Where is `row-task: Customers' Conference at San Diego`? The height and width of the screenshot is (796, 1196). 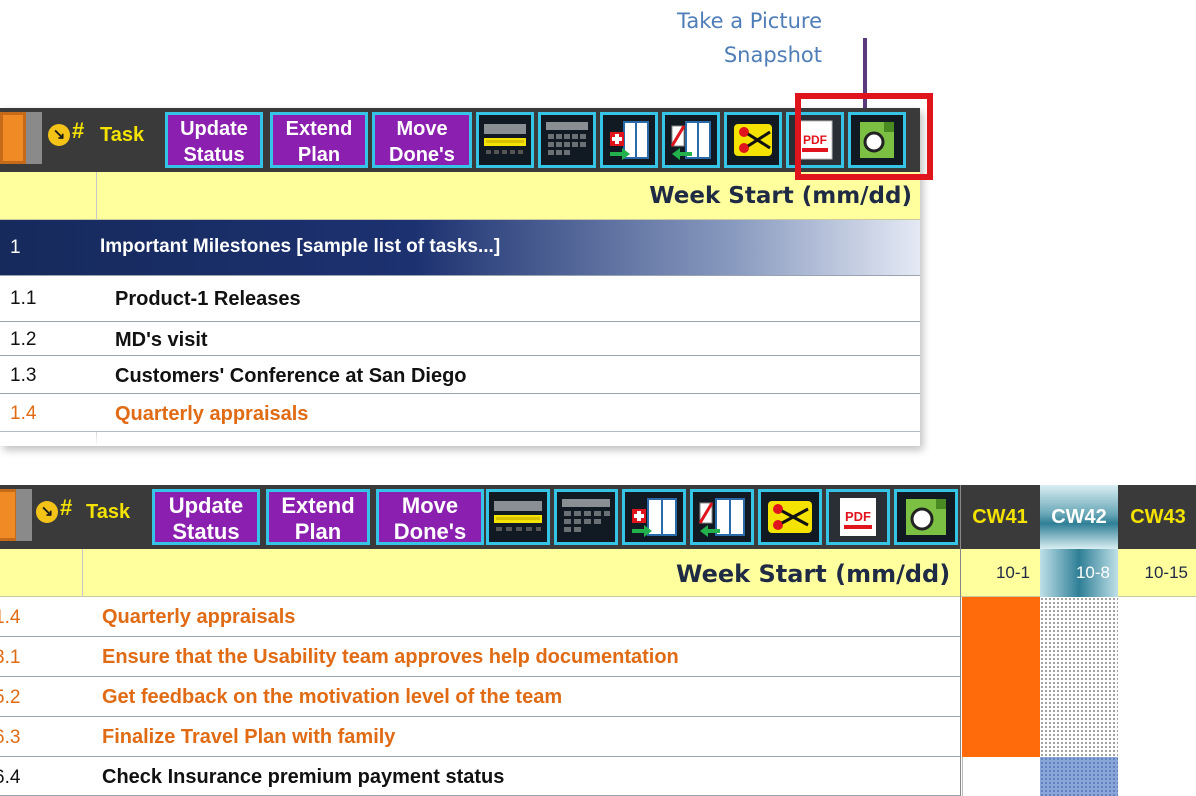
row-task: Customers' Conference at San Diego is located at coordinates (291, 376).